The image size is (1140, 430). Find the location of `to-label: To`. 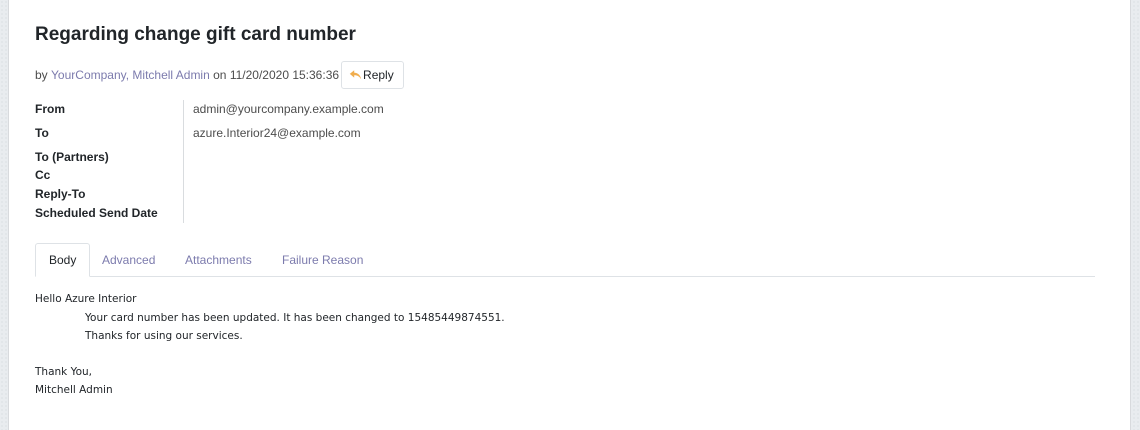

to-label: To is located at coordinates (42, 133).